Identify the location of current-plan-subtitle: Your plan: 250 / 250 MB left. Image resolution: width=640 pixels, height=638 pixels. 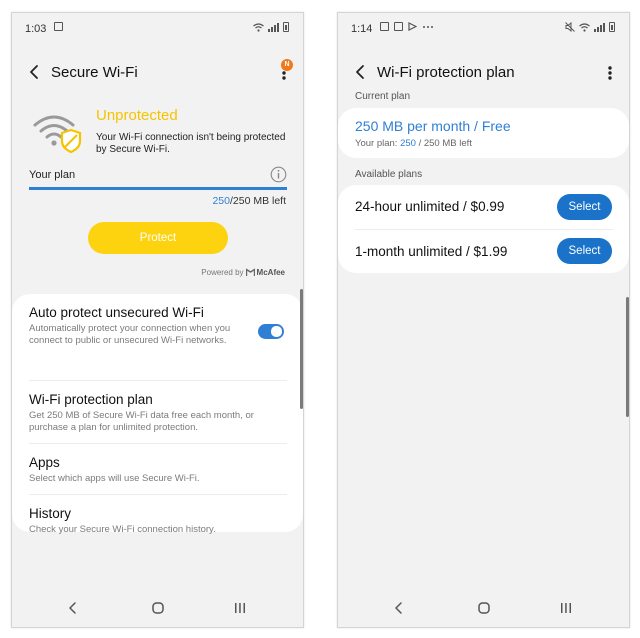
(413, 143).